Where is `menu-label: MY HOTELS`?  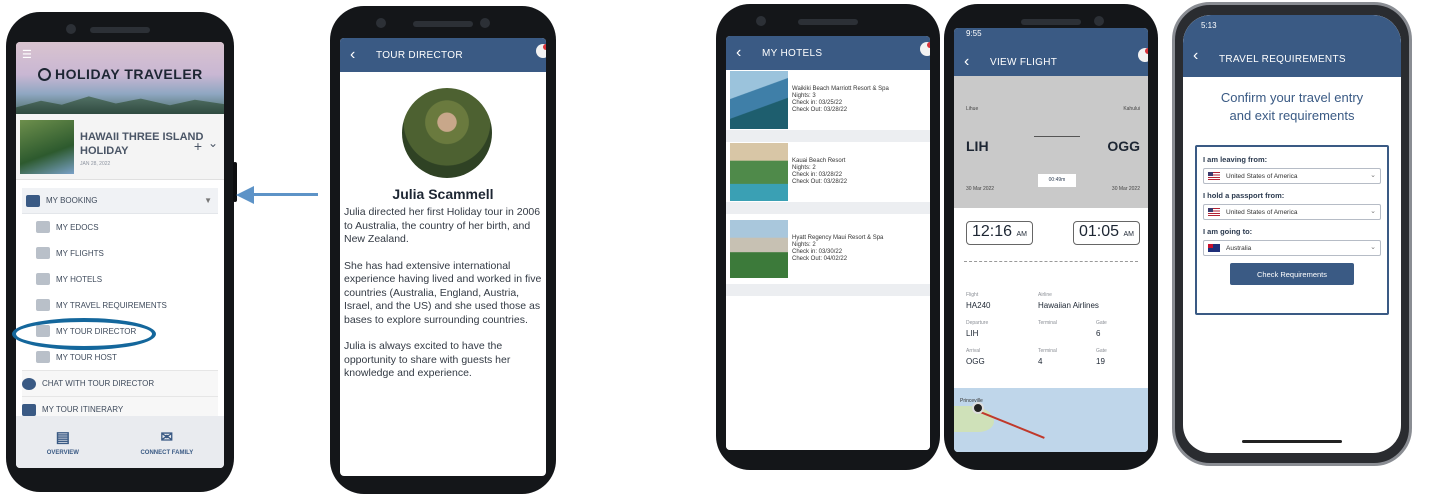 menu-label: MY HOTELS is located at coordinates (79, 279).